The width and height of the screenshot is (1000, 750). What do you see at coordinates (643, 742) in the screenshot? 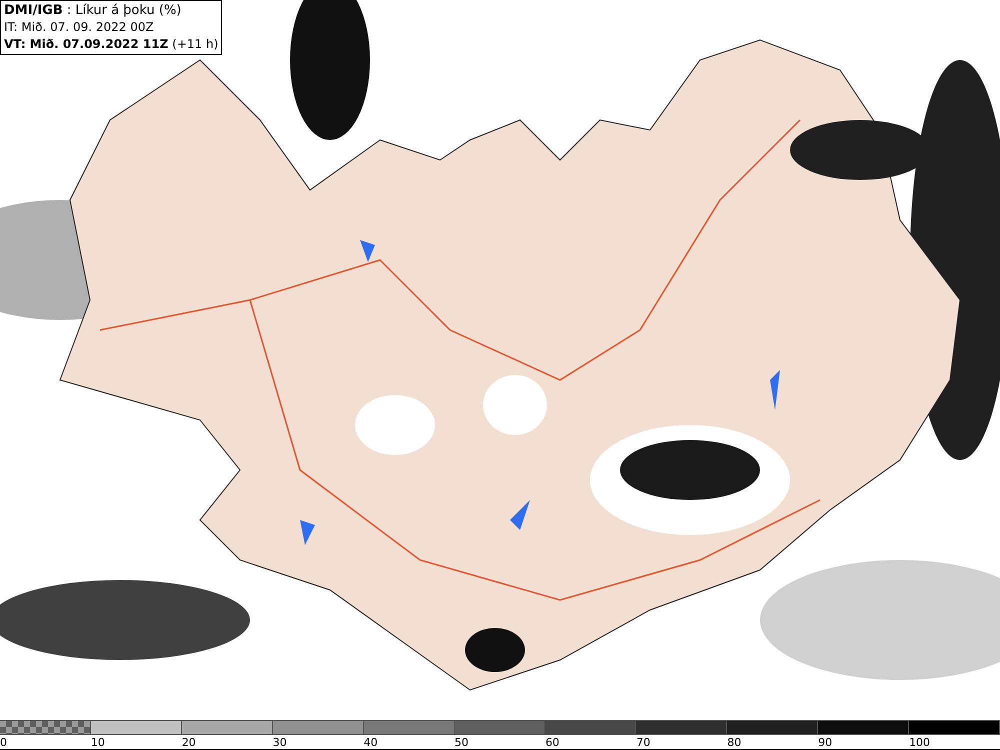
I see `scale-tick-label: 70` at bounding box center [643, 742].